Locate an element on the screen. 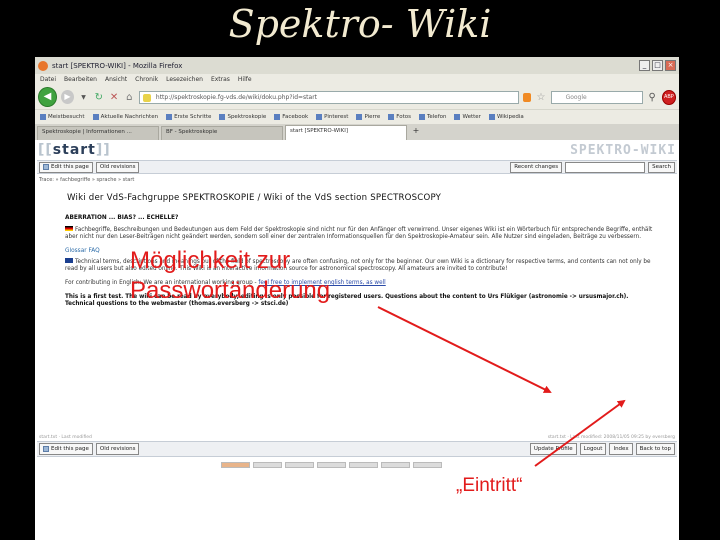 This screenshot has height=540, width=720. rss-icon is located at coordinates (527, 97).